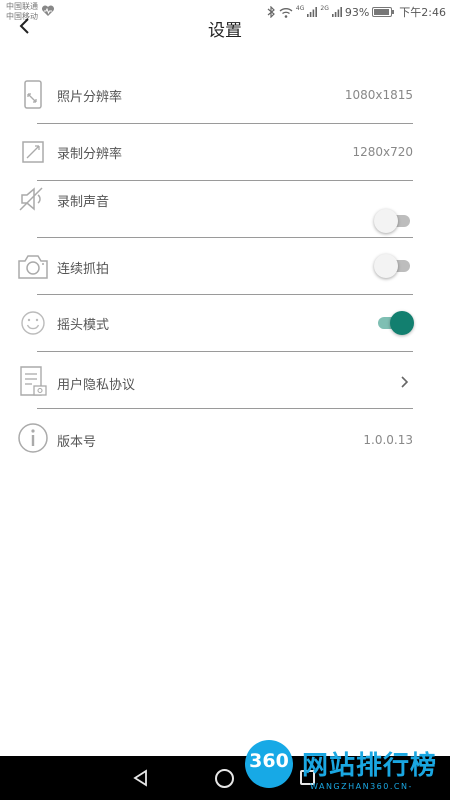  I want to click on setting-version: 版本号 1.0.0.13, so click(225, 437).